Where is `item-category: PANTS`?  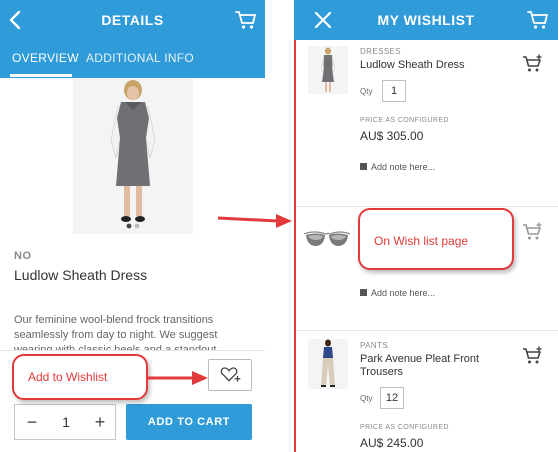
item-category: PANTS is located at coordinates (374, 345).